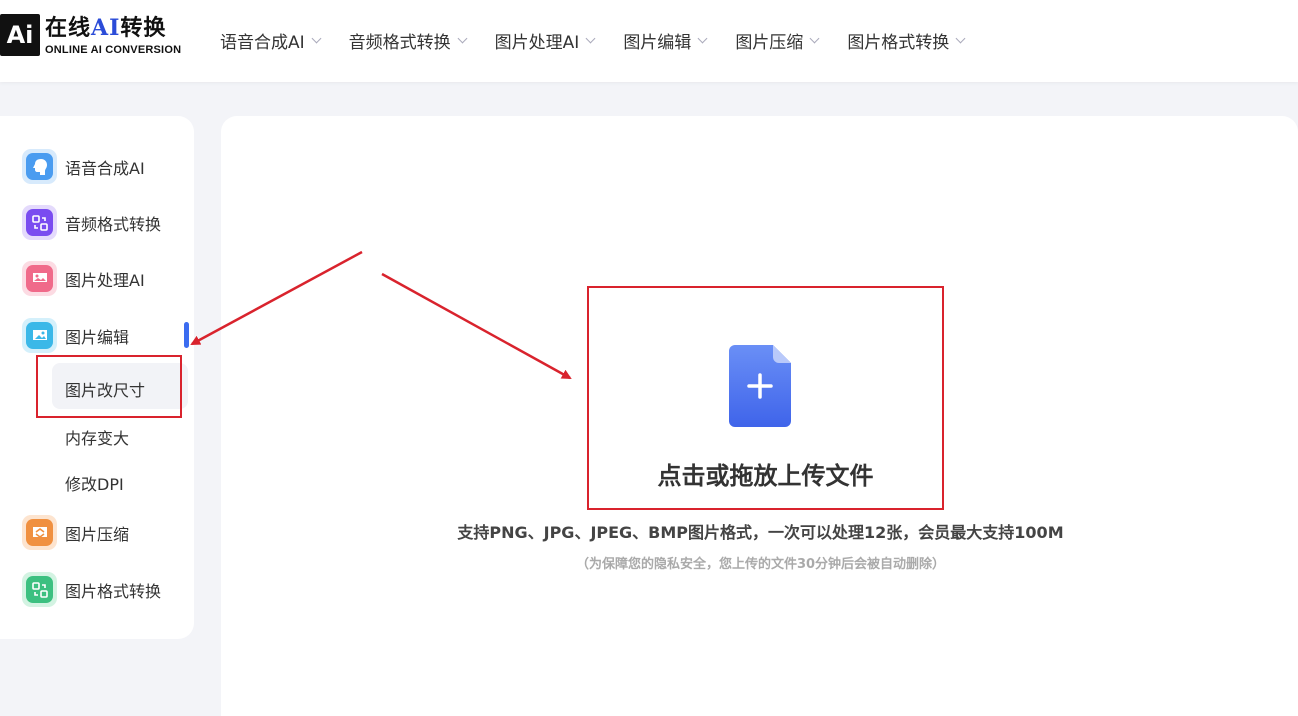 This screenshot has width=1298, height=716. I want to click on sidebar-item-label: 音频格式转换, so click(113, 224).